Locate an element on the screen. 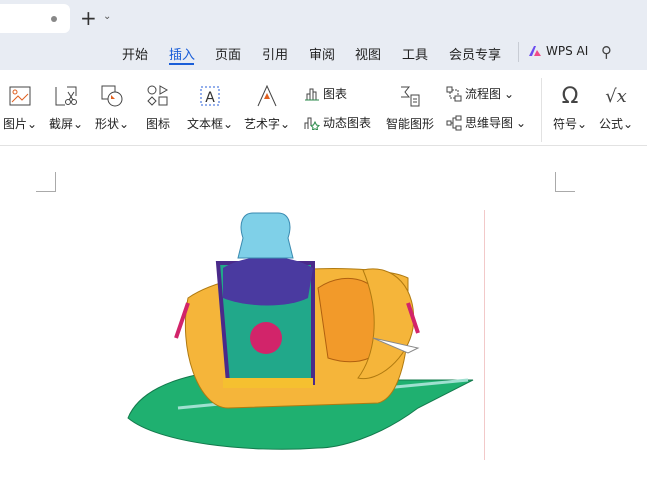 The width and height of the screenshot is (647, 493). flowchart-label: 流程图 is located at coordinates (483, 94).